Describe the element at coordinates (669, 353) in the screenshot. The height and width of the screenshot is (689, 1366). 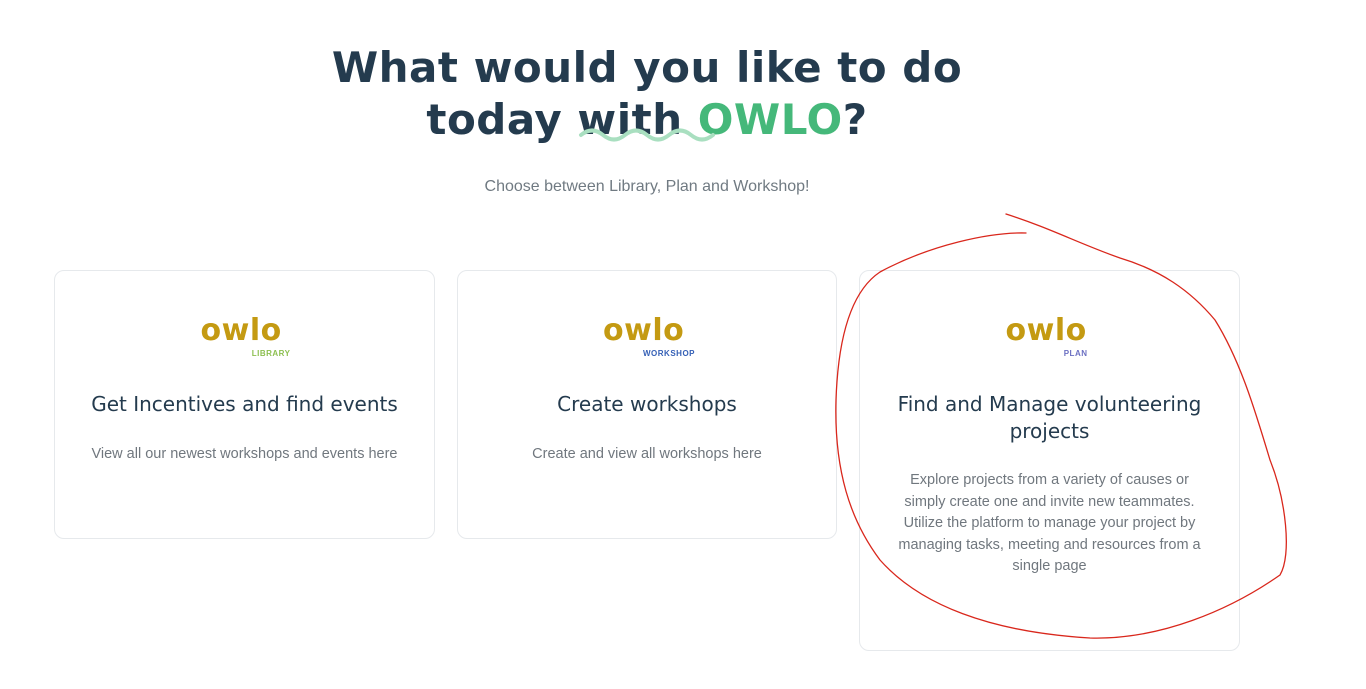
I see `logo-sublabel: WORKSHOP` at that location.